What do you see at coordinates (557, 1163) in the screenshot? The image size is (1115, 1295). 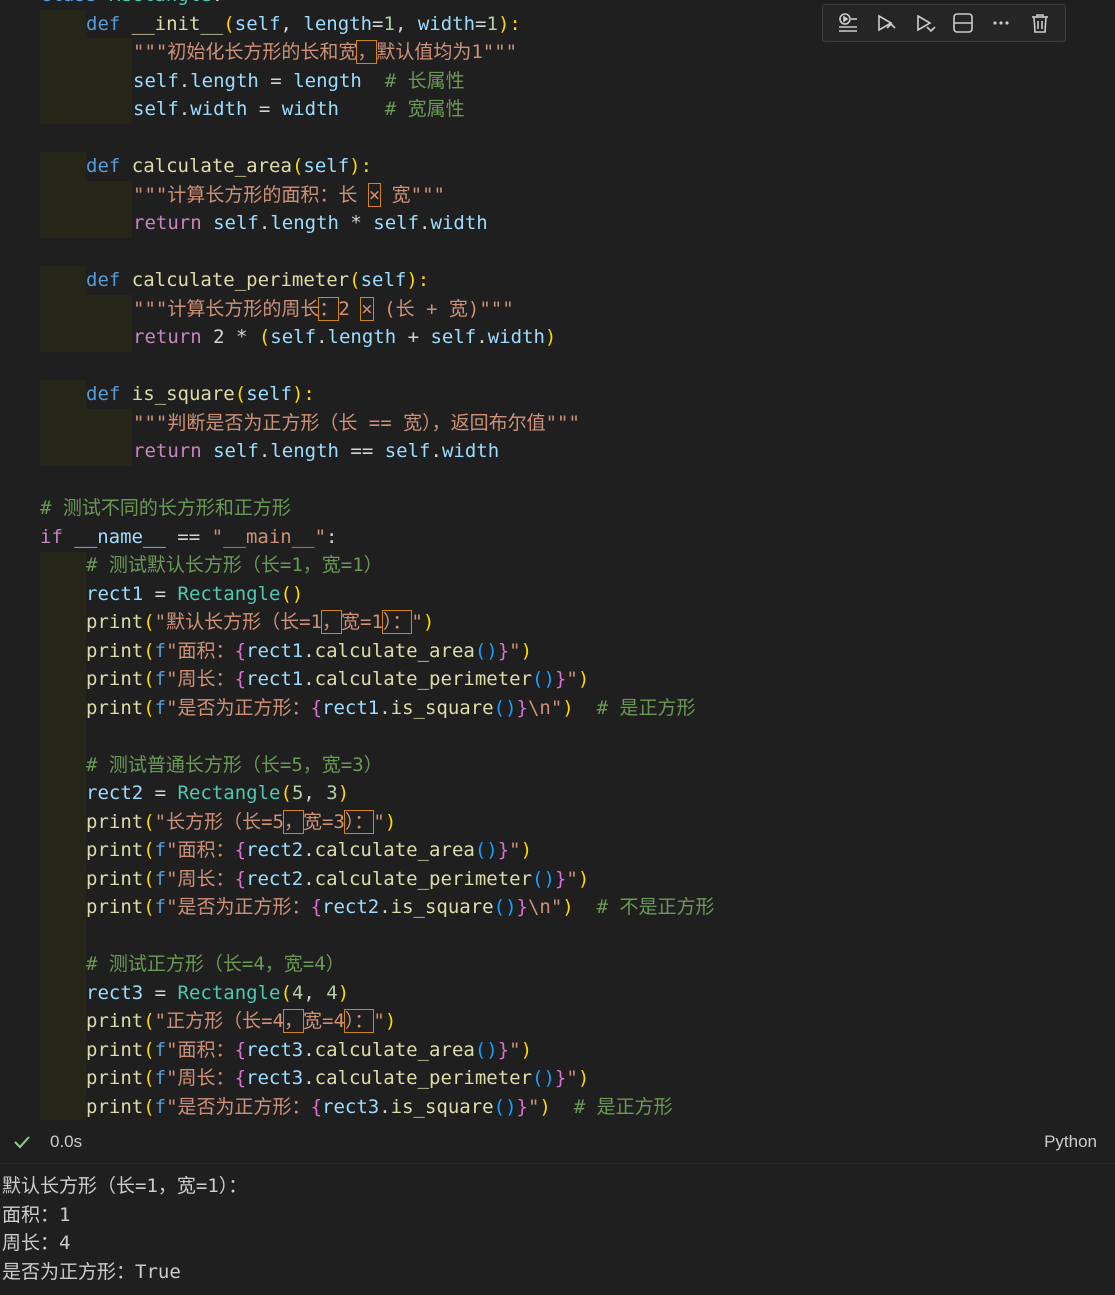 I see `output-divider` at bounding box center [557, 1163].